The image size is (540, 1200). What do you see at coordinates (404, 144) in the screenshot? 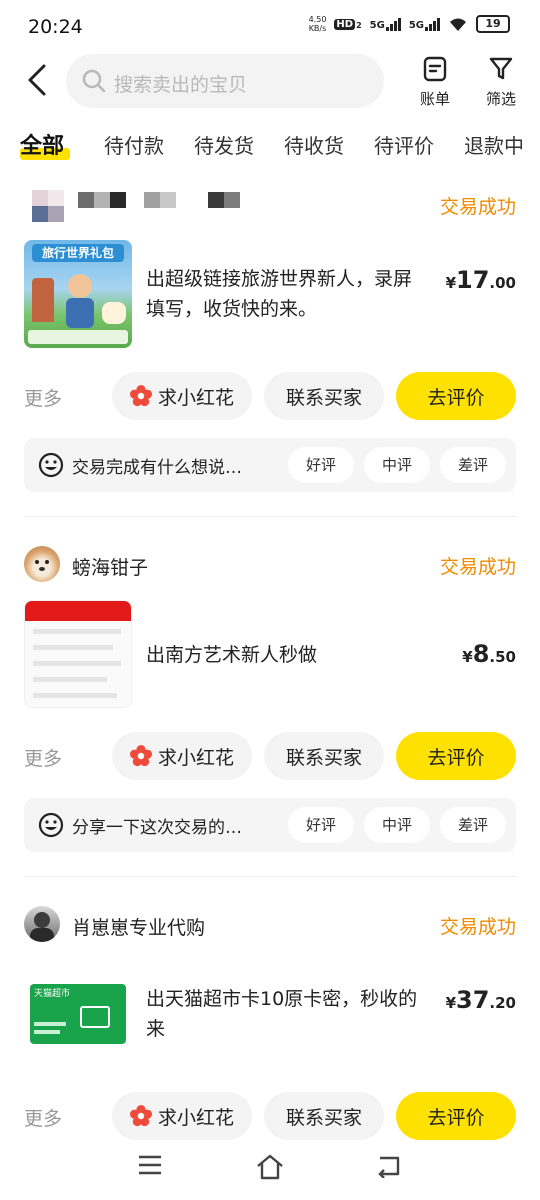
I see `tab-pending-review: 待评价` at bounding box center [404, 144].